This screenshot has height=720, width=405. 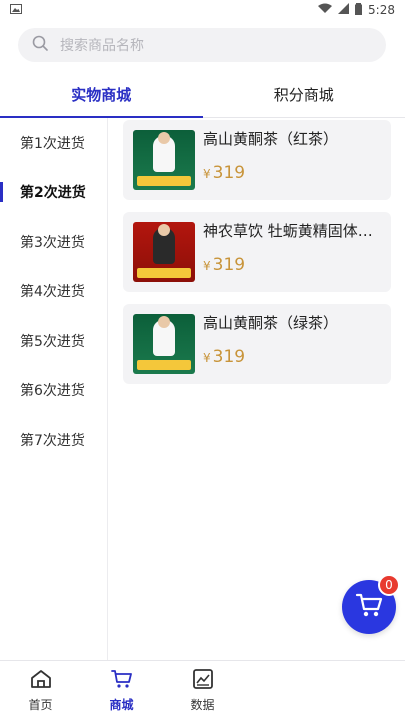 I want to click on nav-mall: 商城, so click(x=121, y=690).